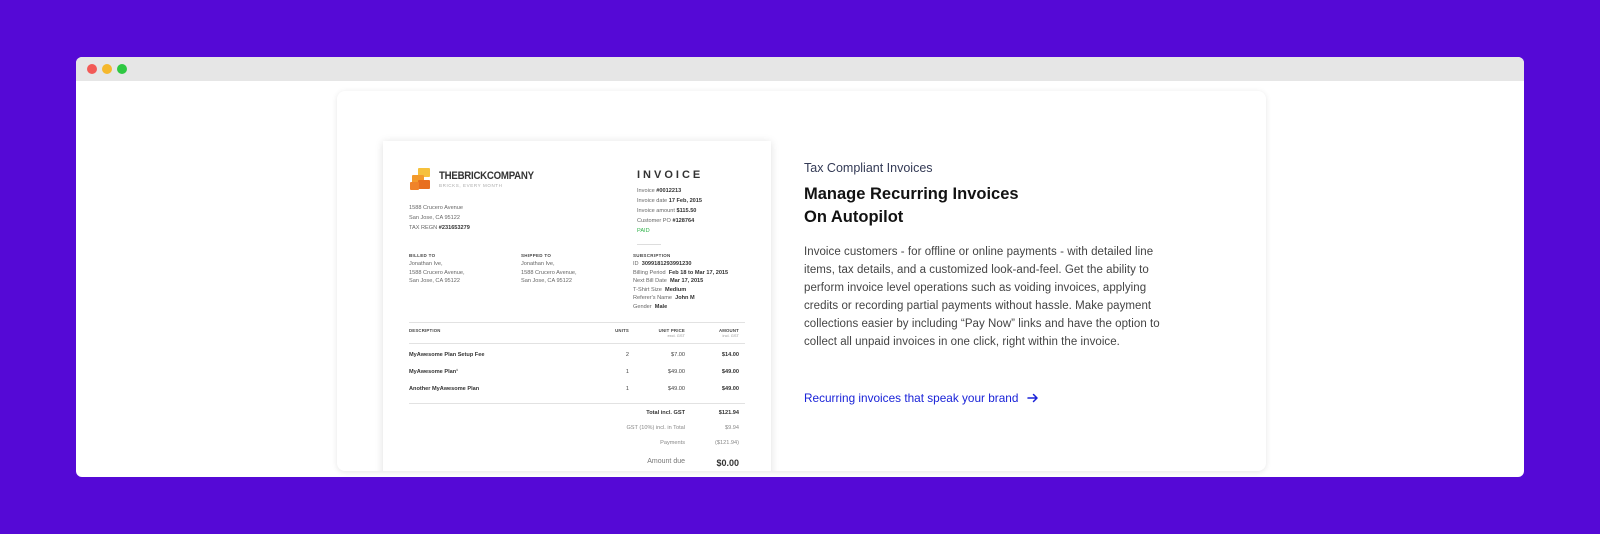 Image resolution: width=1600 pixels, height=534 pixels. I want to click on total-row: Payments ($121.94), so click(699, 443).